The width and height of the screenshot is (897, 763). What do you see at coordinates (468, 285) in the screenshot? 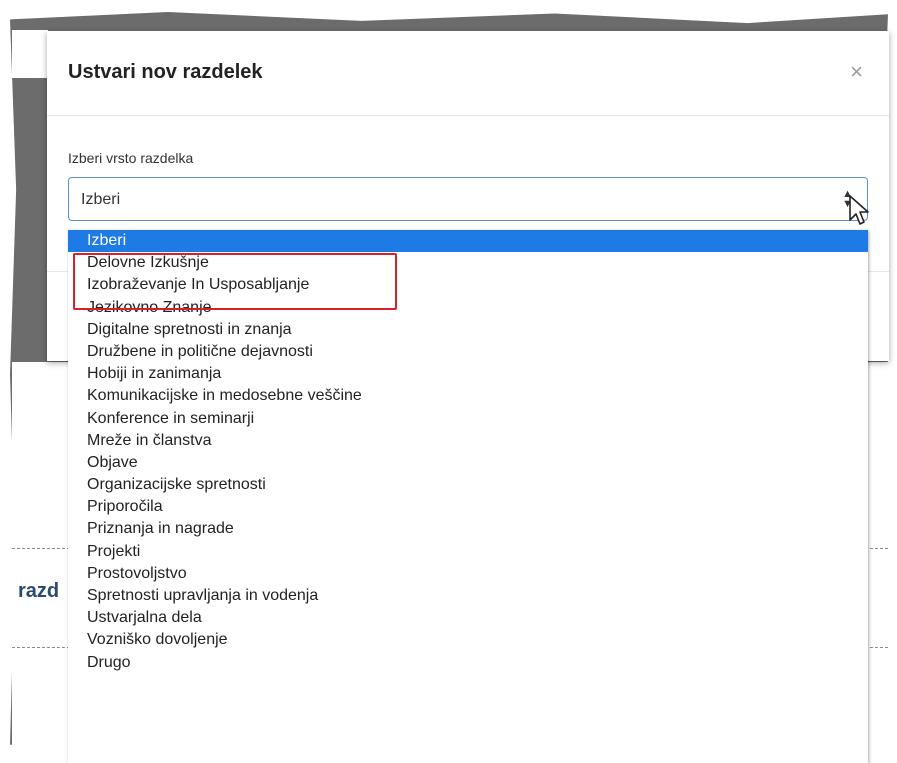
I see `dropdown-option: Izobraževanje In Usposabljanje` at bounding box center [468, 285].